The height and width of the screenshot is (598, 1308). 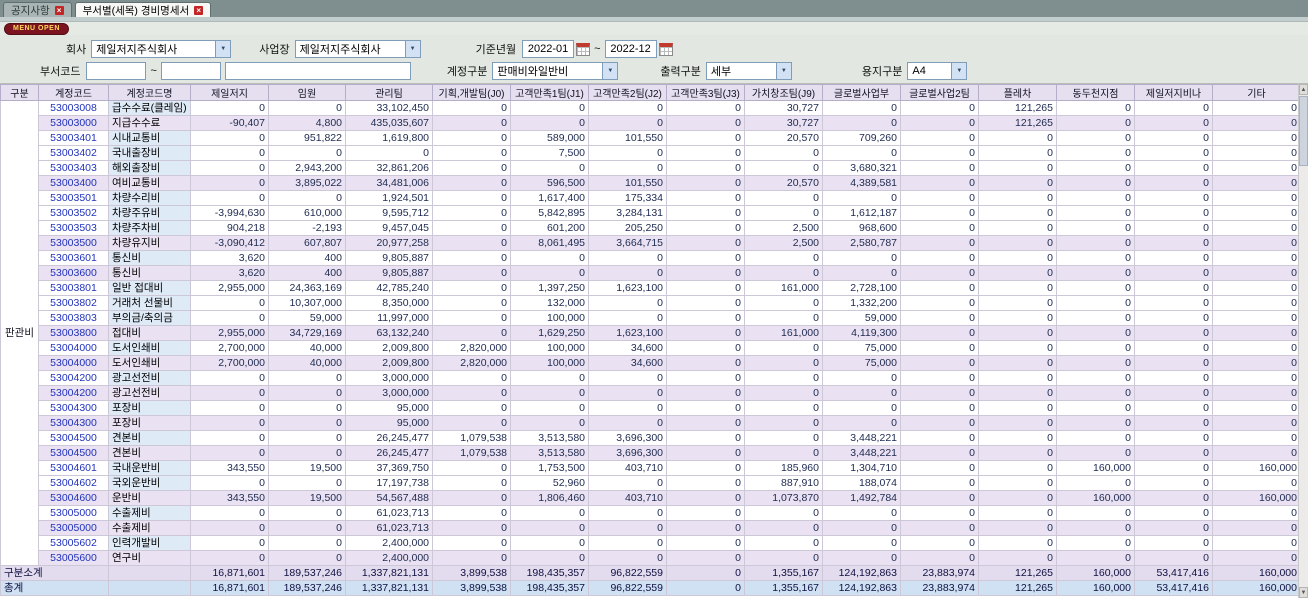 I want to click on value-cell: 23,883,974, so click(x=939, y=588).